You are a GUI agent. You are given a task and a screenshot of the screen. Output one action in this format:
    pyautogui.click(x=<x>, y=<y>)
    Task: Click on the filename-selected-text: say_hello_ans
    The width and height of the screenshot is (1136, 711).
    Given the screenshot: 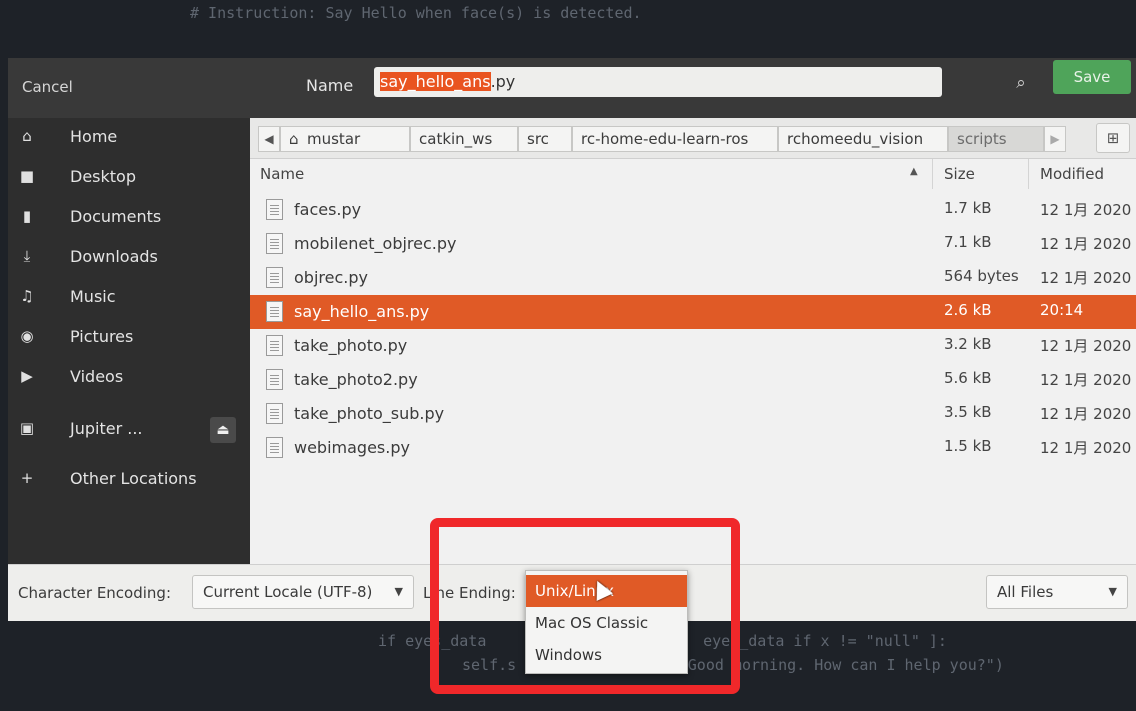 What is the action you would take?
    pyautogui.click(x=435, y=81)
    